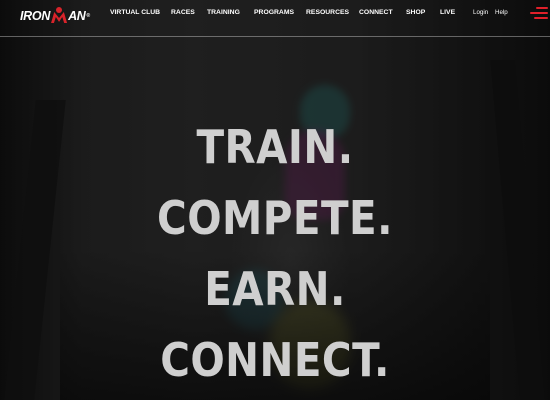 This screenshot has height=400, width=550. What do you see at coordinates (480, 12) in the screenshot?
I see `login-link: Login` at bounding box center [480, 12].